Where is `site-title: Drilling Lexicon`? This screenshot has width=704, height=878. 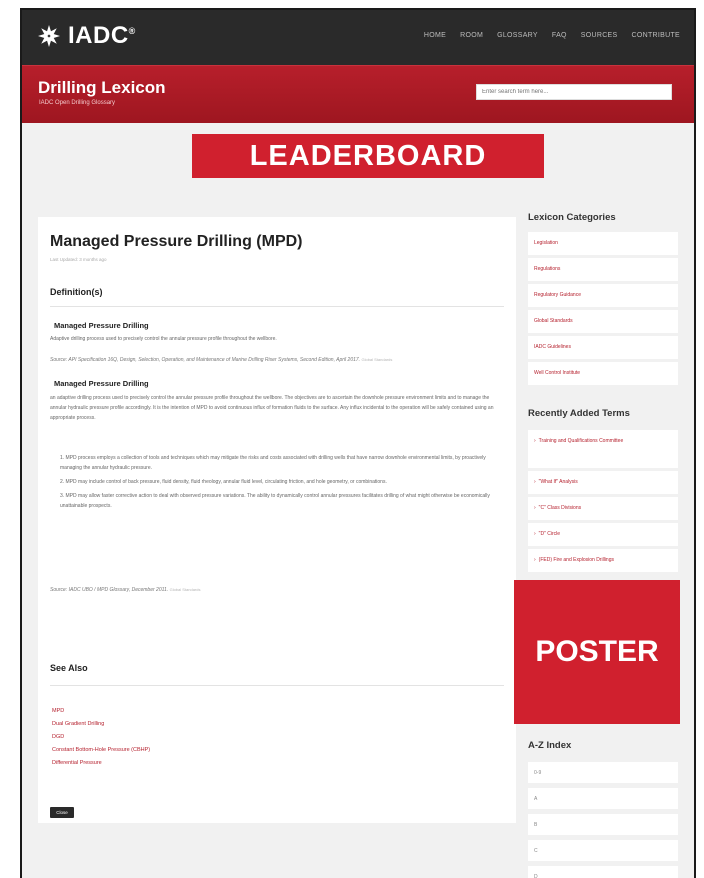 site-title: Drilling Lexicon is located at coordinates (102, 88).